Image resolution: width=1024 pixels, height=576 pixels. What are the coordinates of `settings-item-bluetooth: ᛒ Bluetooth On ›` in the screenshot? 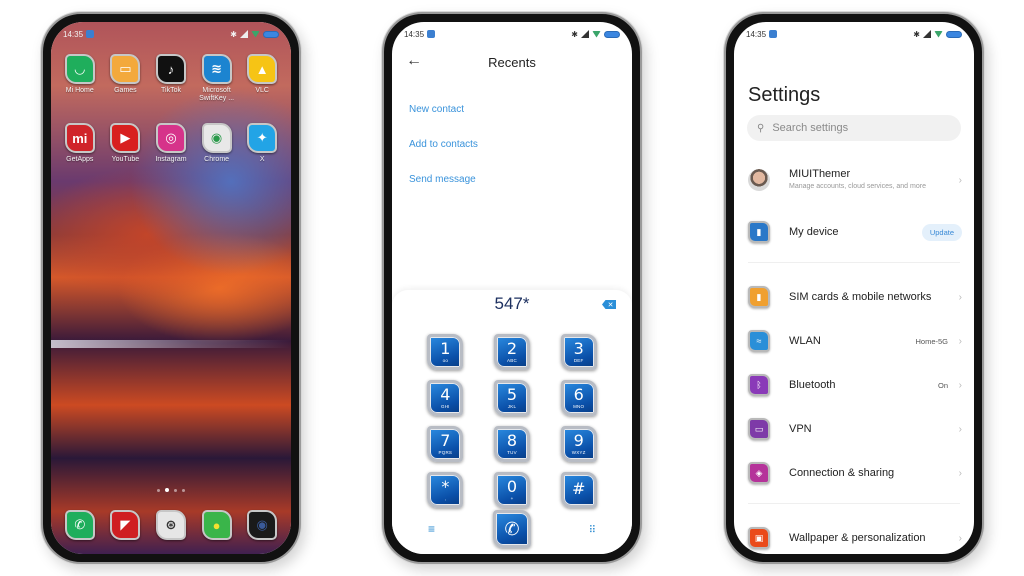 It's located at (854, 385).